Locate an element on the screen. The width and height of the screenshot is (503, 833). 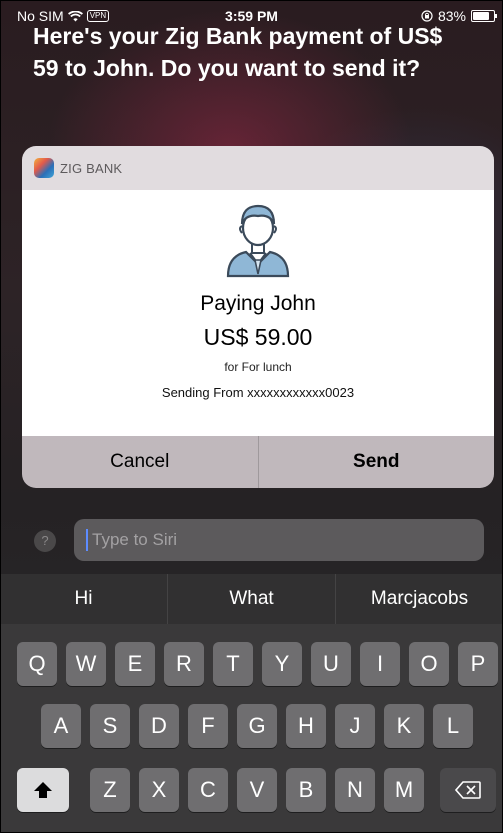
key-p: P is located at coordinates (478, 664).